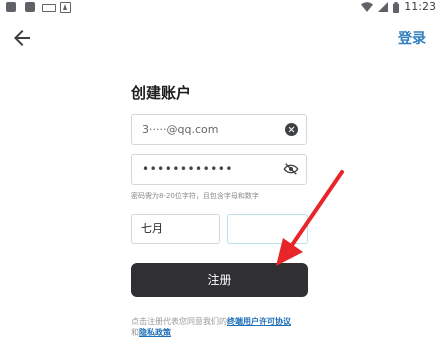 The image size is (442, 350). I want to click on privacy-policy-link: 隐私政策, so click(155, 332).